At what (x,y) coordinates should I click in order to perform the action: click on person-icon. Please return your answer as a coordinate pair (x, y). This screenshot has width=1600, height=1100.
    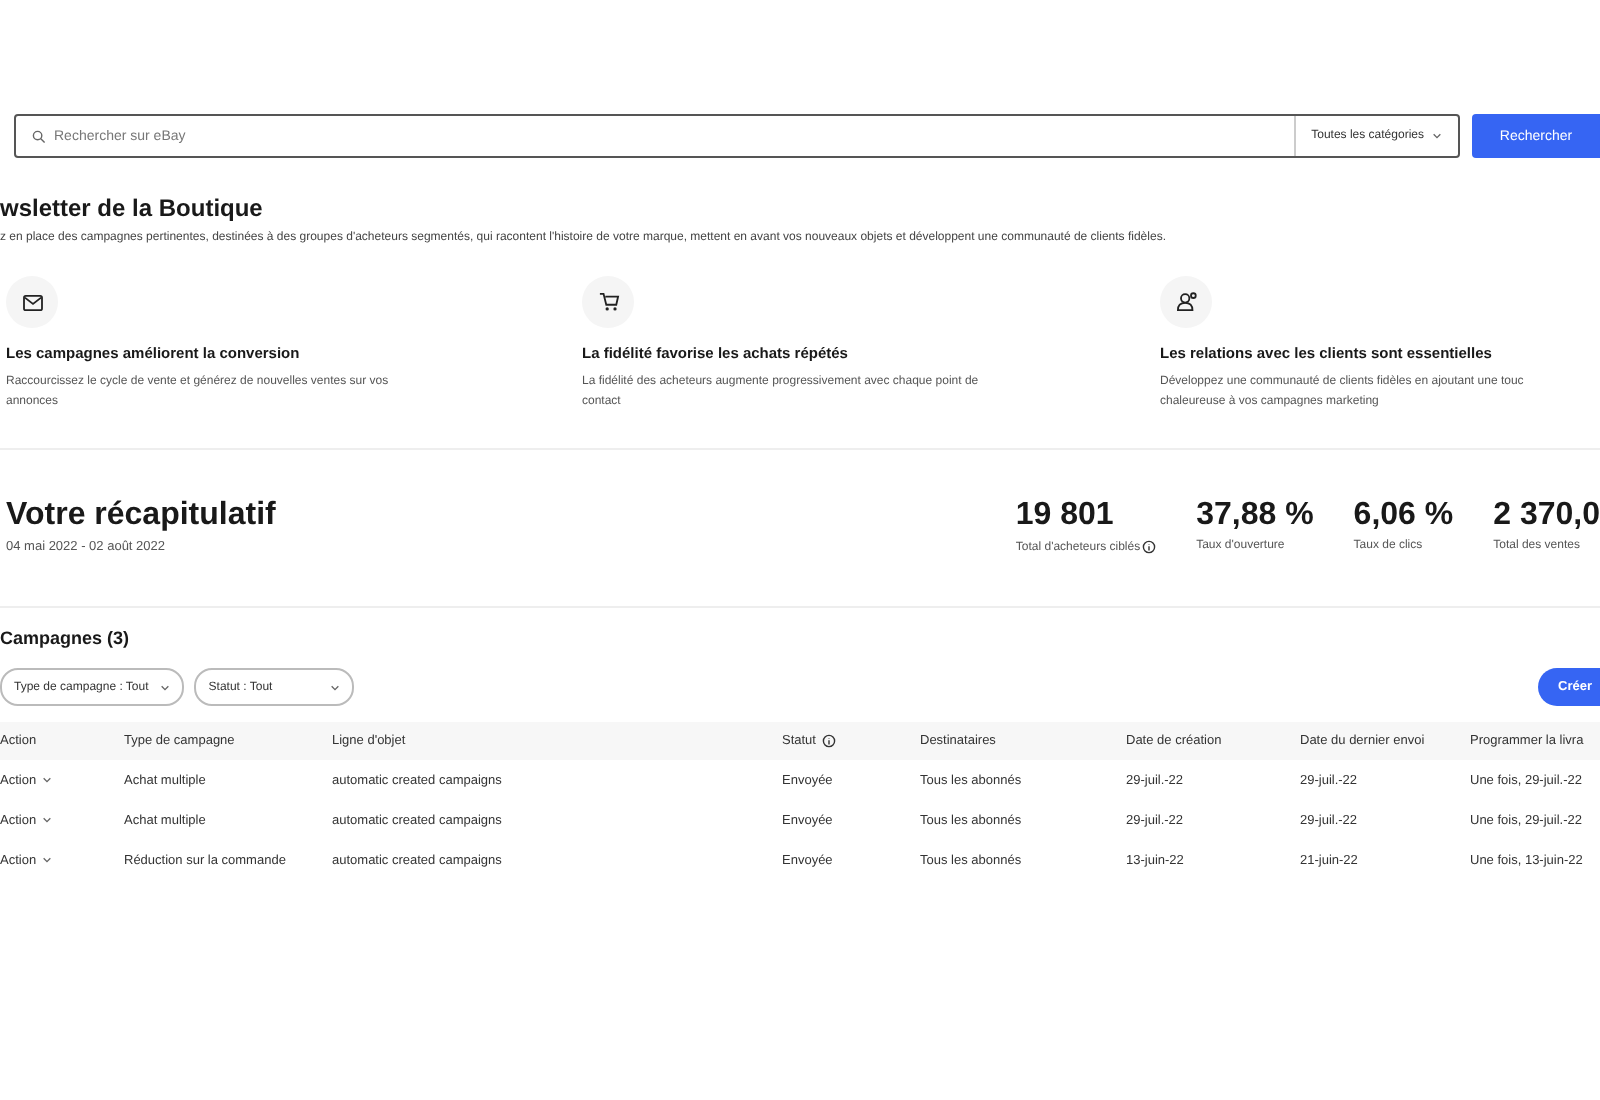
    Looking at the image, I should click on (1186, 302).